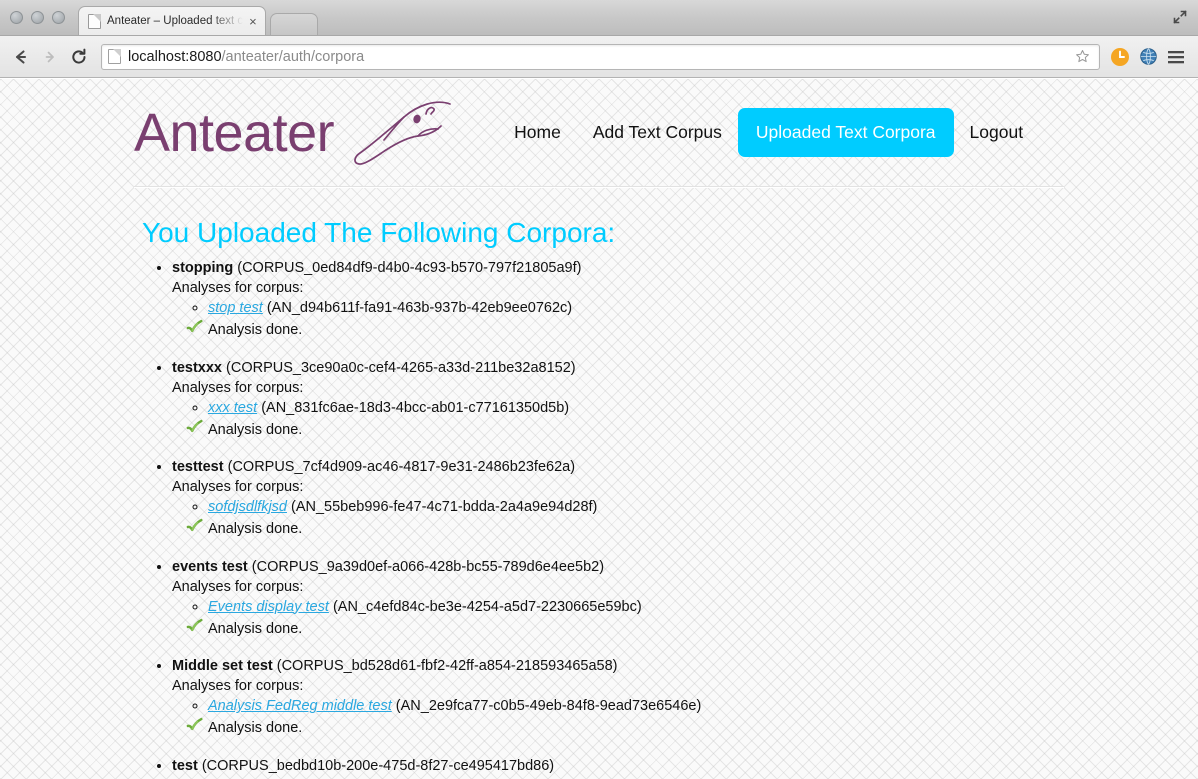  I want to click on url-text: localhost:8080/anteater/auth/corpora, so click(246, 57).